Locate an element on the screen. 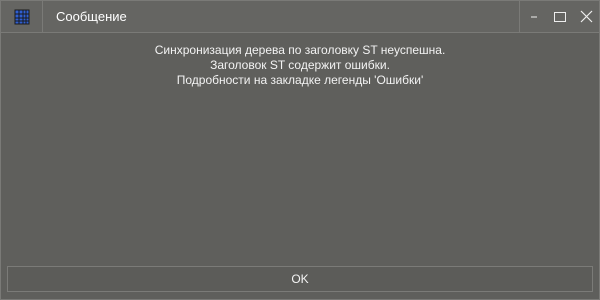 Image resolution: width=600 pixels, height=300 pixels. title-bar: Сообщение is located at coordinates (300, 17).